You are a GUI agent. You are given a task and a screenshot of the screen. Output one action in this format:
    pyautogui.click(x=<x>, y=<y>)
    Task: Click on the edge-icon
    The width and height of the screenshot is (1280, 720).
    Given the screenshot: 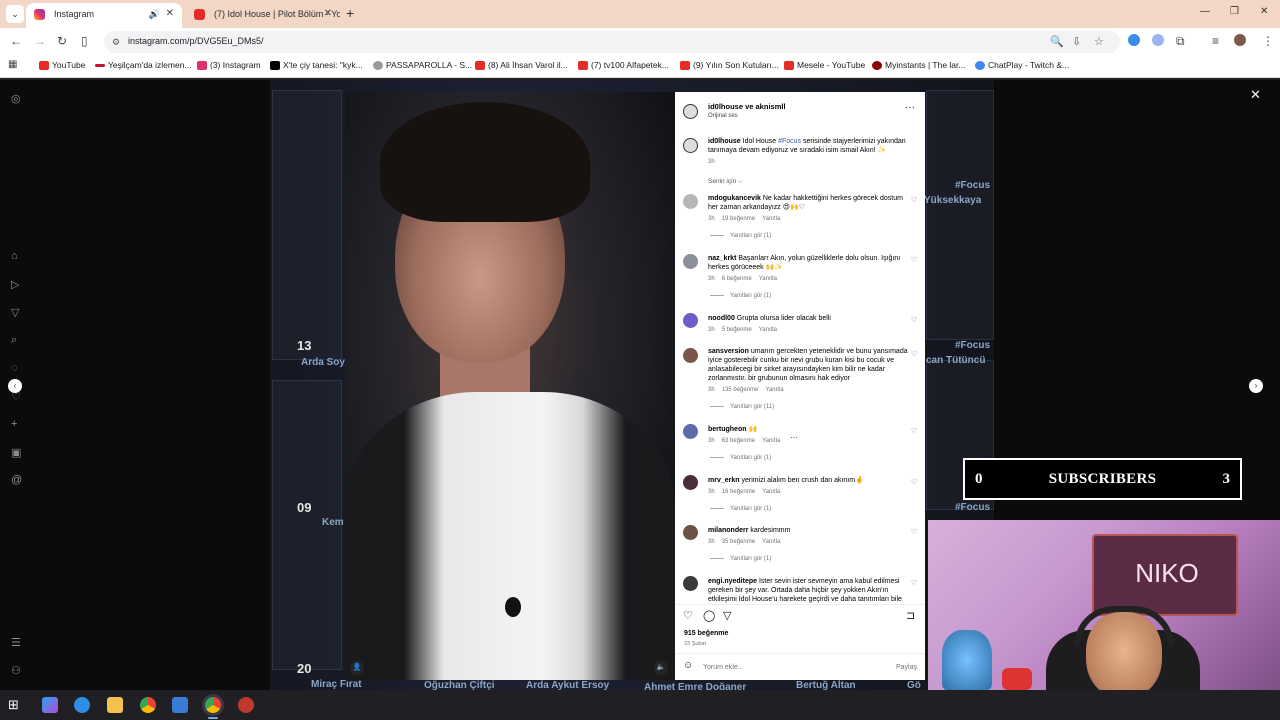 What is the action you would take?
    pyautogui.click(x=82, y=705)
    